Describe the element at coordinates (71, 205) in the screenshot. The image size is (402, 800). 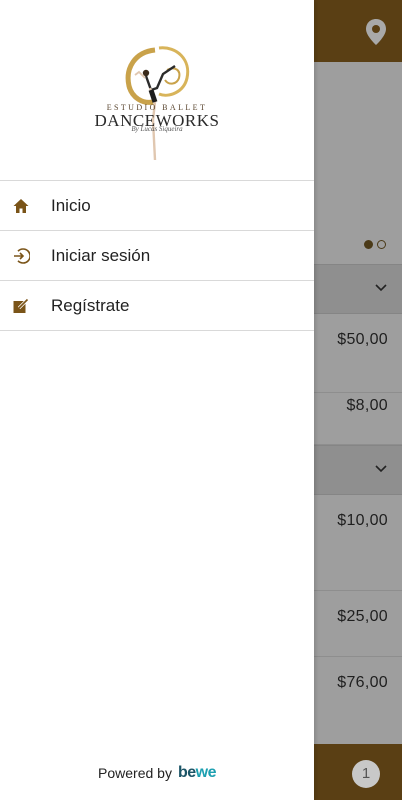
I see `menu-item-label: Inicio` at that location.